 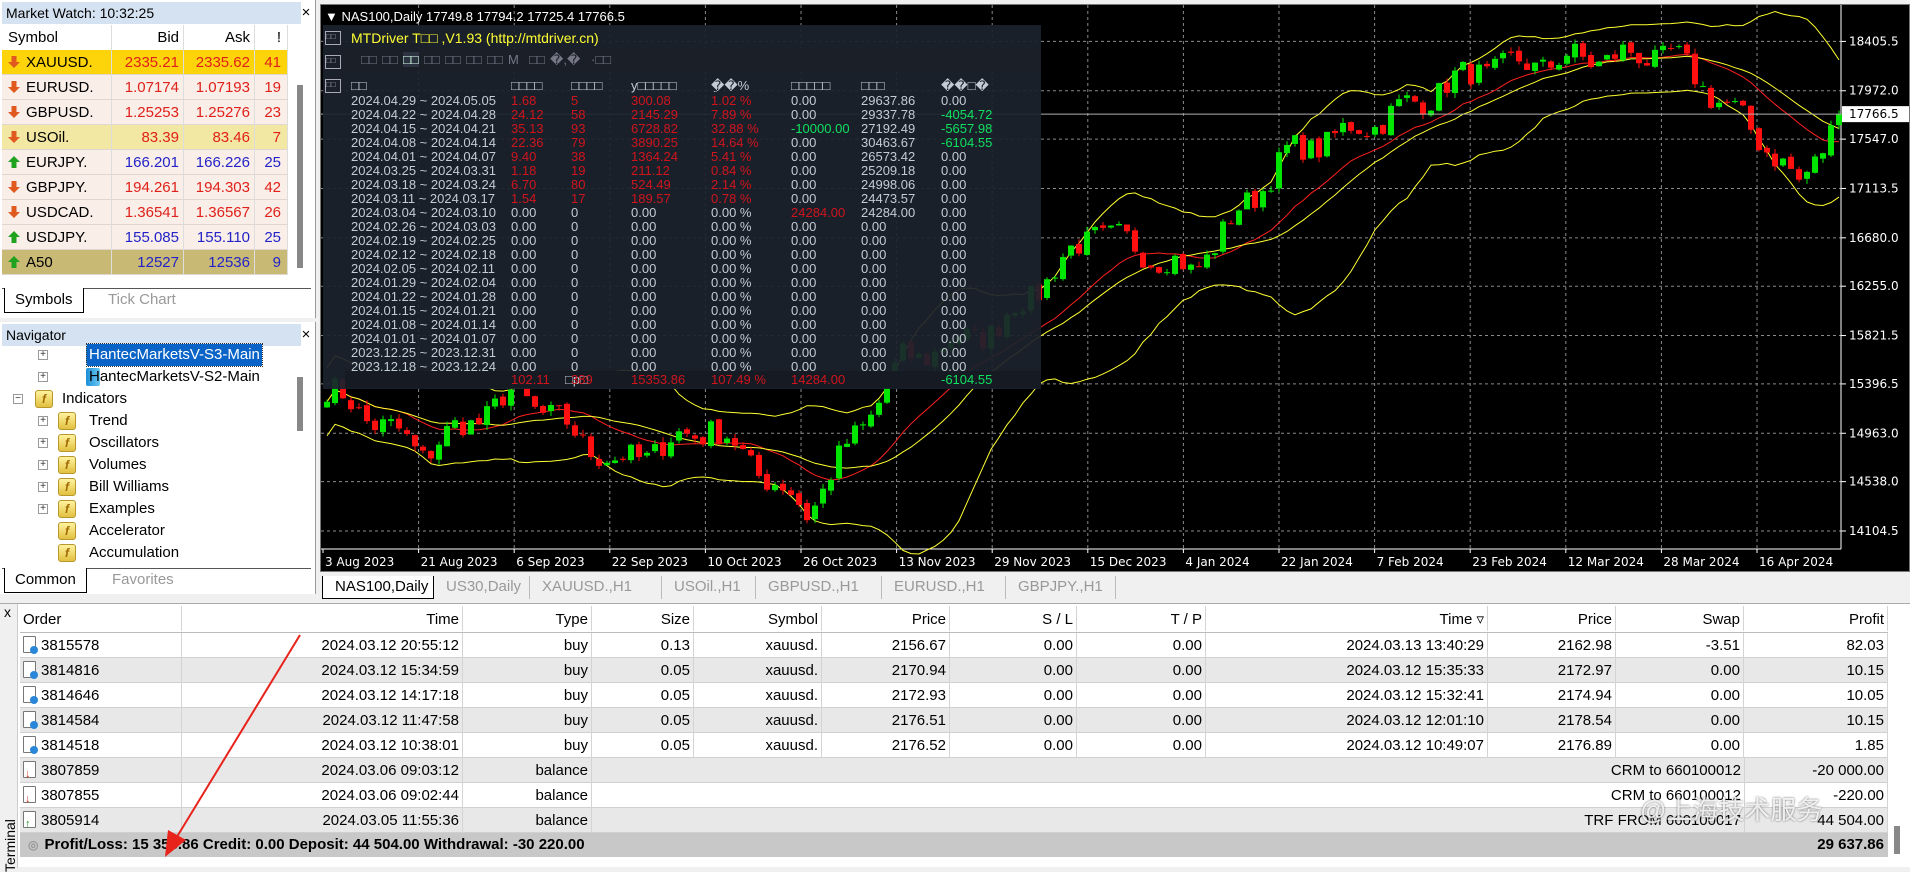 What do you see at coordinates (147, 553) in the screenshot?
I see `navigator-item: f Accumulation` at bounding box center [147, 553].